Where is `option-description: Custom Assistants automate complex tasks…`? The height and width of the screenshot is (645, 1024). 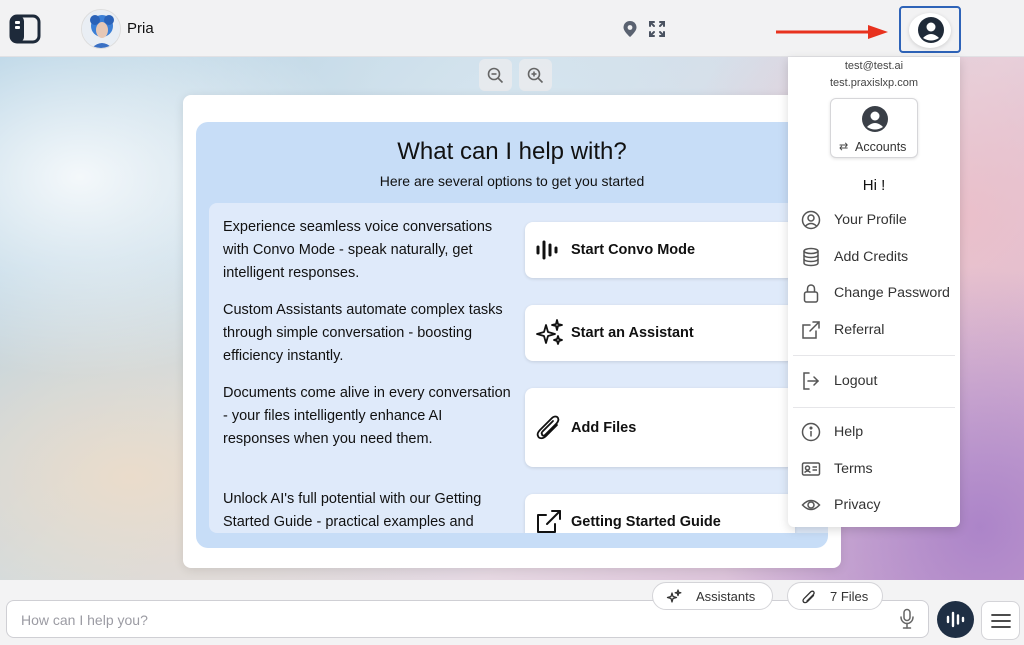 option-description: Custom Assistants automate complex tasks… is located at coordinates (363, 333).